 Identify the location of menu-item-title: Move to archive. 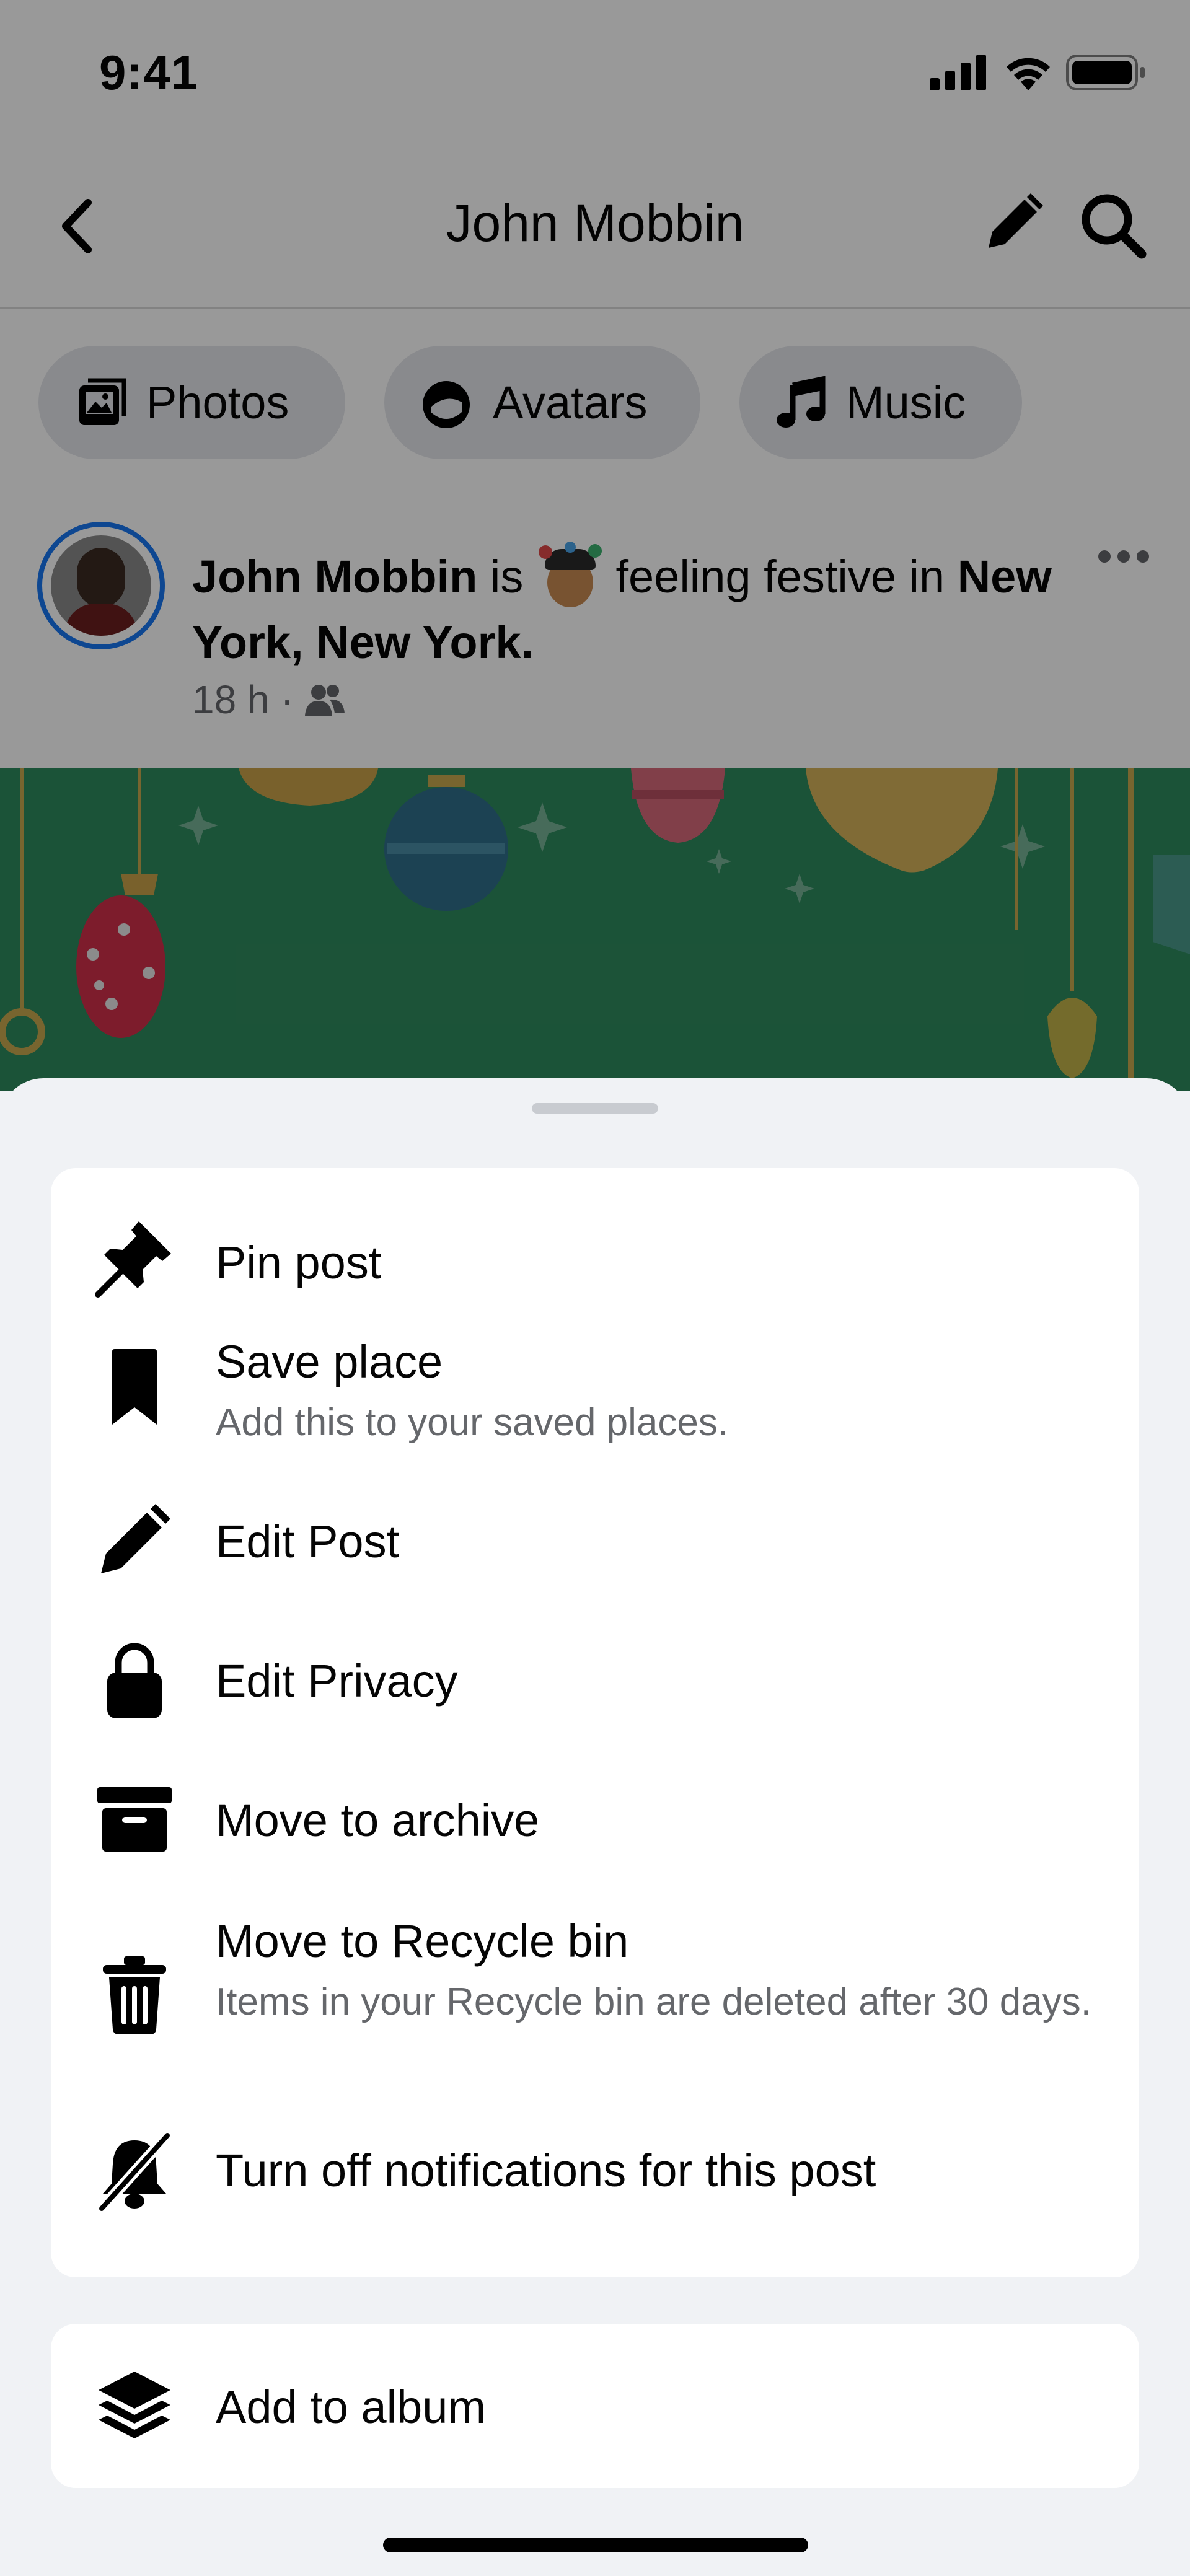
(378, 1821).